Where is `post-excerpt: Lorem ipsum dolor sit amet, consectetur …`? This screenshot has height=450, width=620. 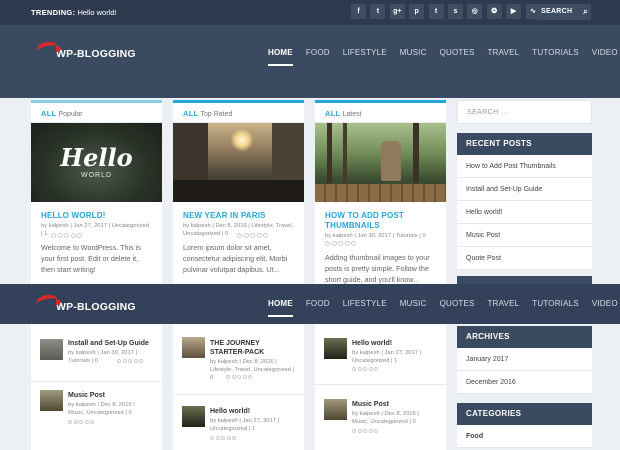 post-excerpt: Lorem ipsum dolor sit amet, consectetur … is located at coordinates (235, 258).